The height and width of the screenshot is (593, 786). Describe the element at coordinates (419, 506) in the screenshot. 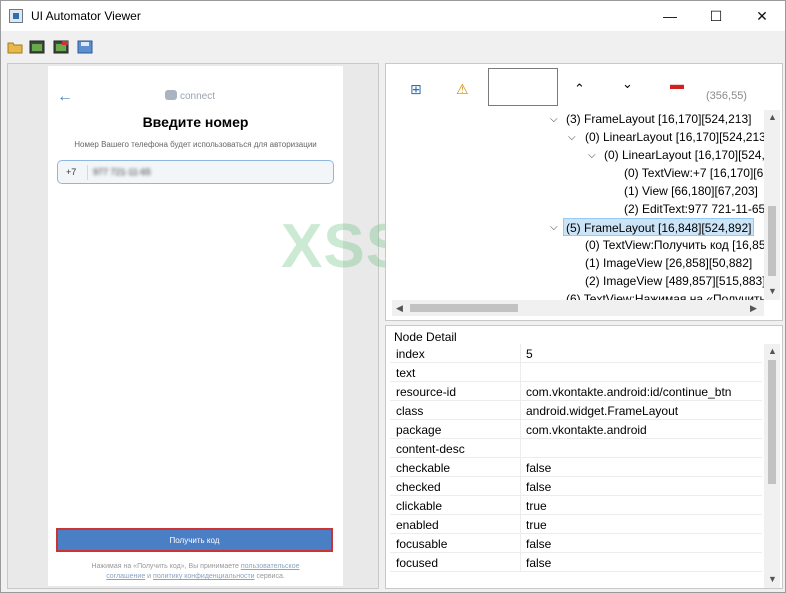

I see `property-key: clickable` at that location.